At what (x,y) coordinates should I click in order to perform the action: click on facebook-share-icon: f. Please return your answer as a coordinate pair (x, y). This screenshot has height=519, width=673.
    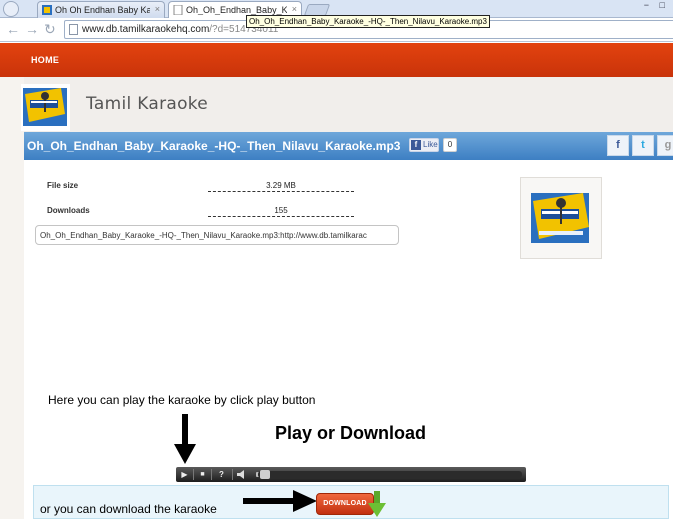
    Looking at the image, I should click on (618, 145).